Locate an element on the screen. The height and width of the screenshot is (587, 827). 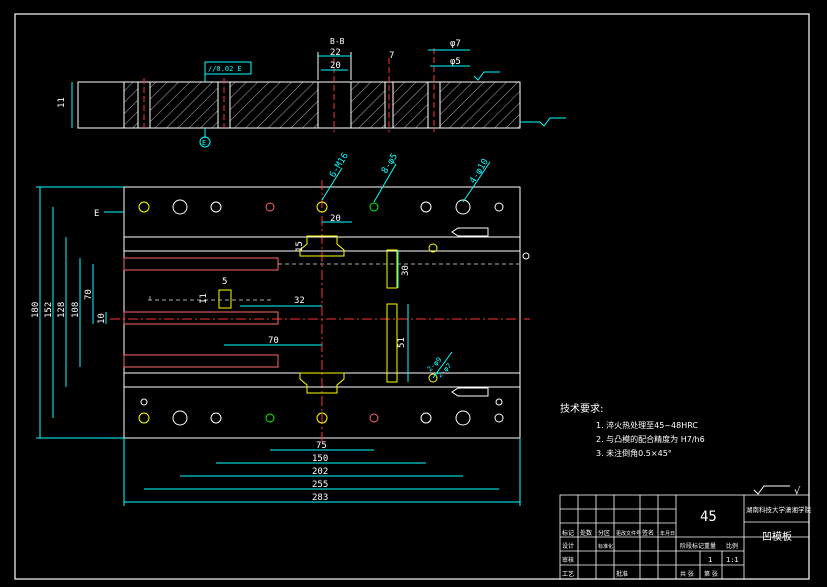
plan-hole-16: 6-M16 is located at coordinates (339, 165).